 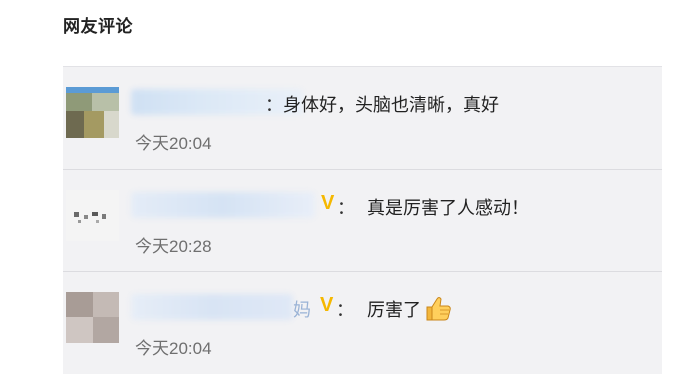 What do you see at coordinates (394, 310) in the screenshot?
I see `comment-text: 厉害了` at bounding box center [394, 310].